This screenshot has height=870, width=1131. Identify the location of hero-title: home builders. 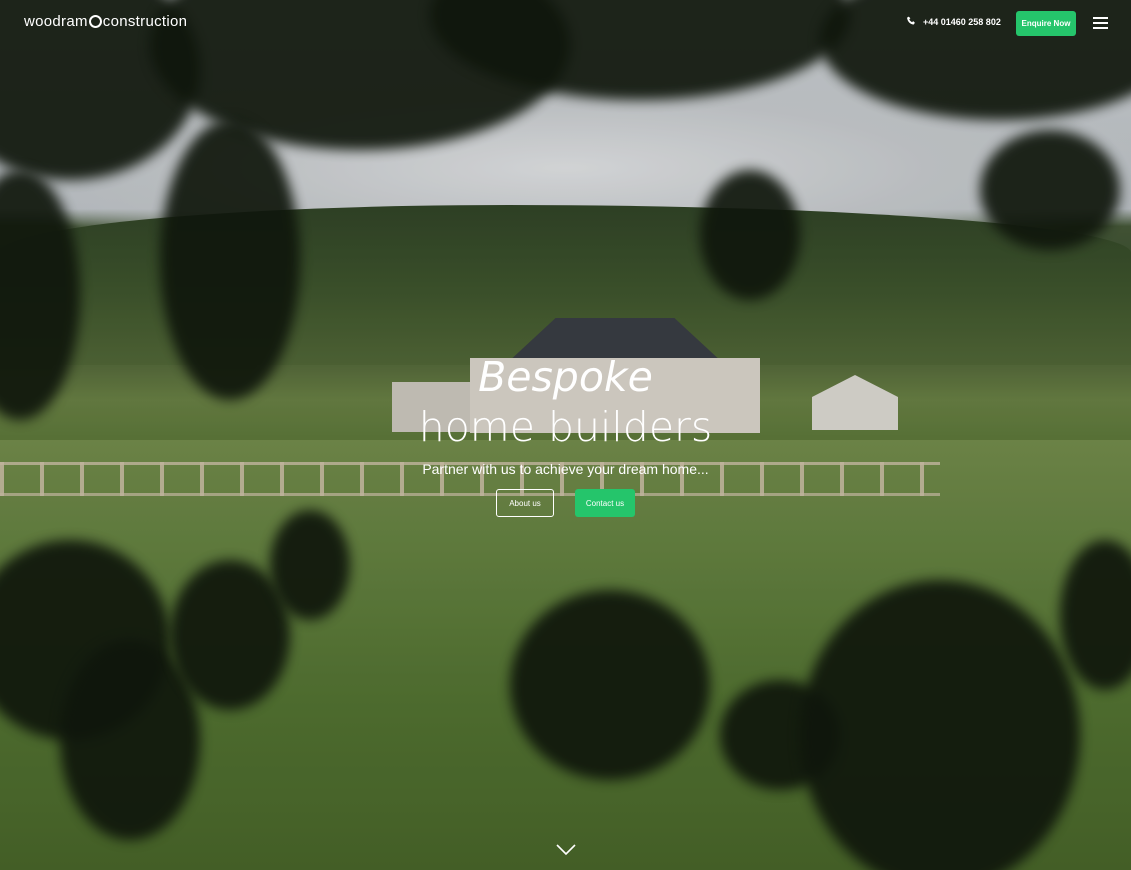
(565, 427).